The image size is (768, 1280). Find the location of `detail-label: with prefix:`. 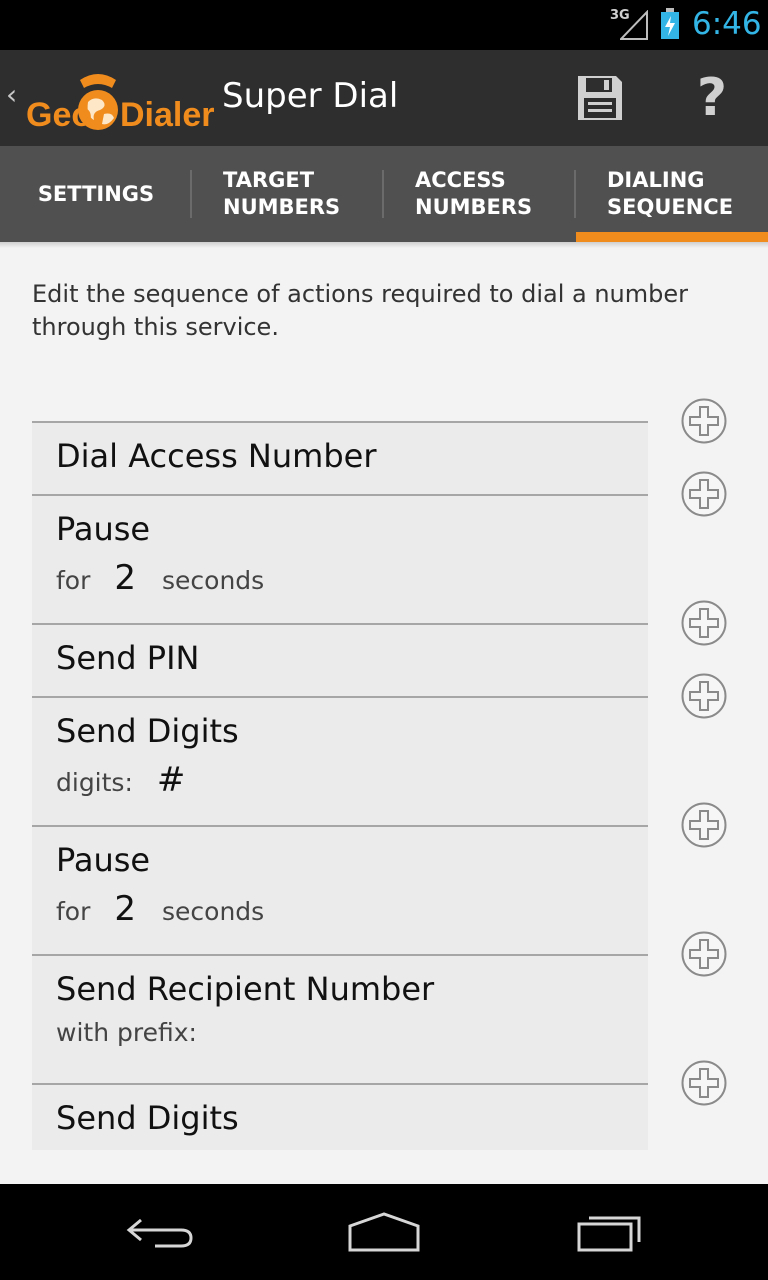

detail-label: with prefix: is located at coordinates (126, 1032).